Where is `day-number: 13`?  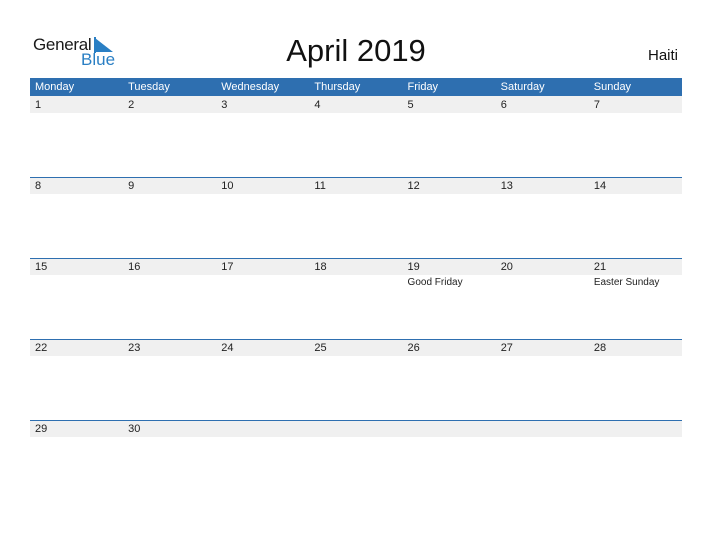
day-number: 13 is located at coordinates (506, 186).